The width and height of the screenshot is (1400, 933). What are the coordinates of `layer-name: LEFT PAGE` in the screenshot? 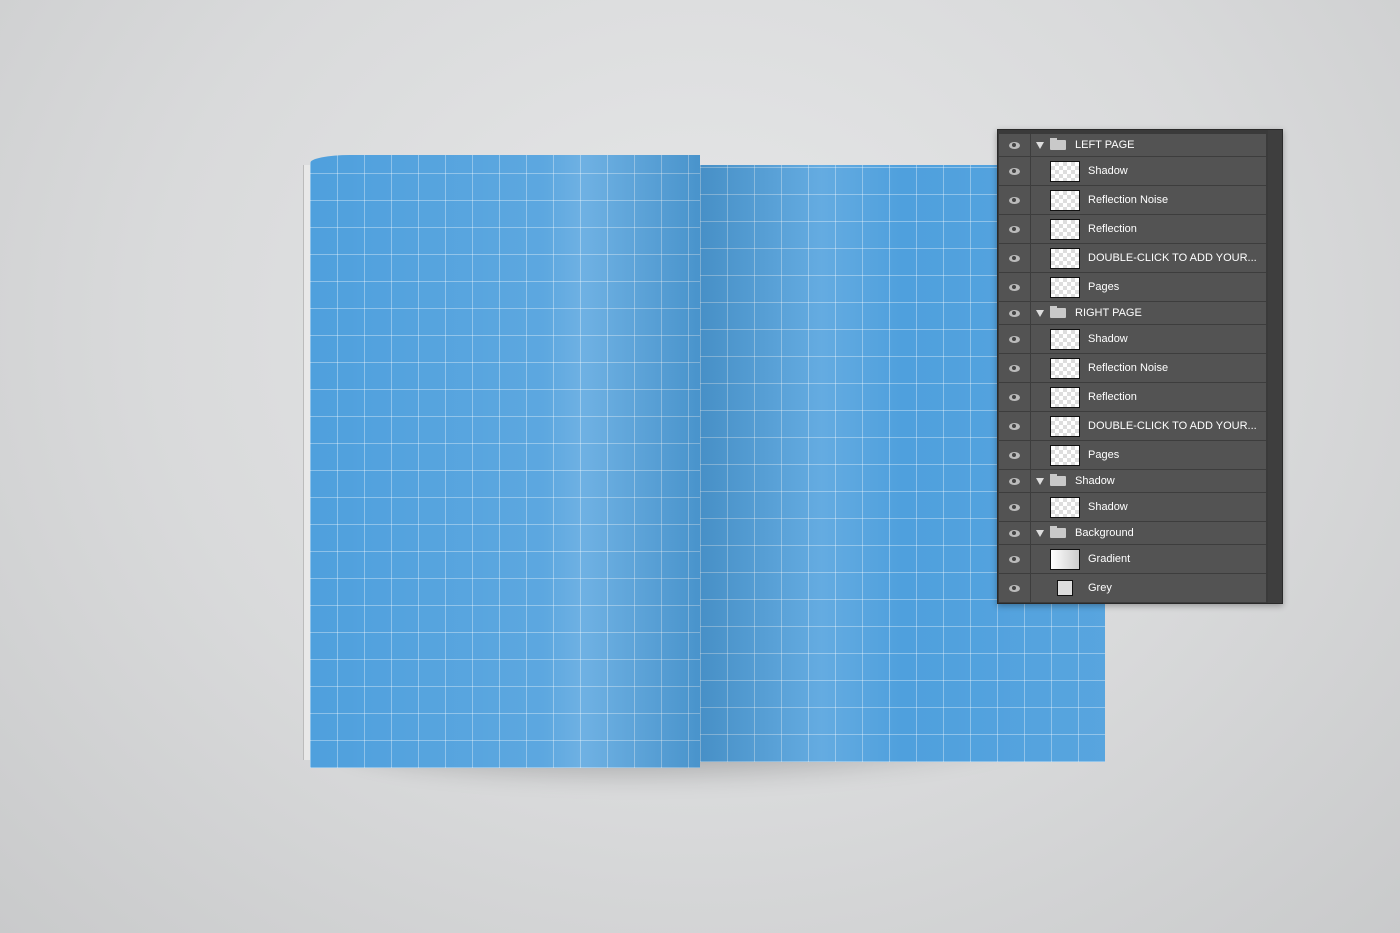 It's located at (1105, 145).